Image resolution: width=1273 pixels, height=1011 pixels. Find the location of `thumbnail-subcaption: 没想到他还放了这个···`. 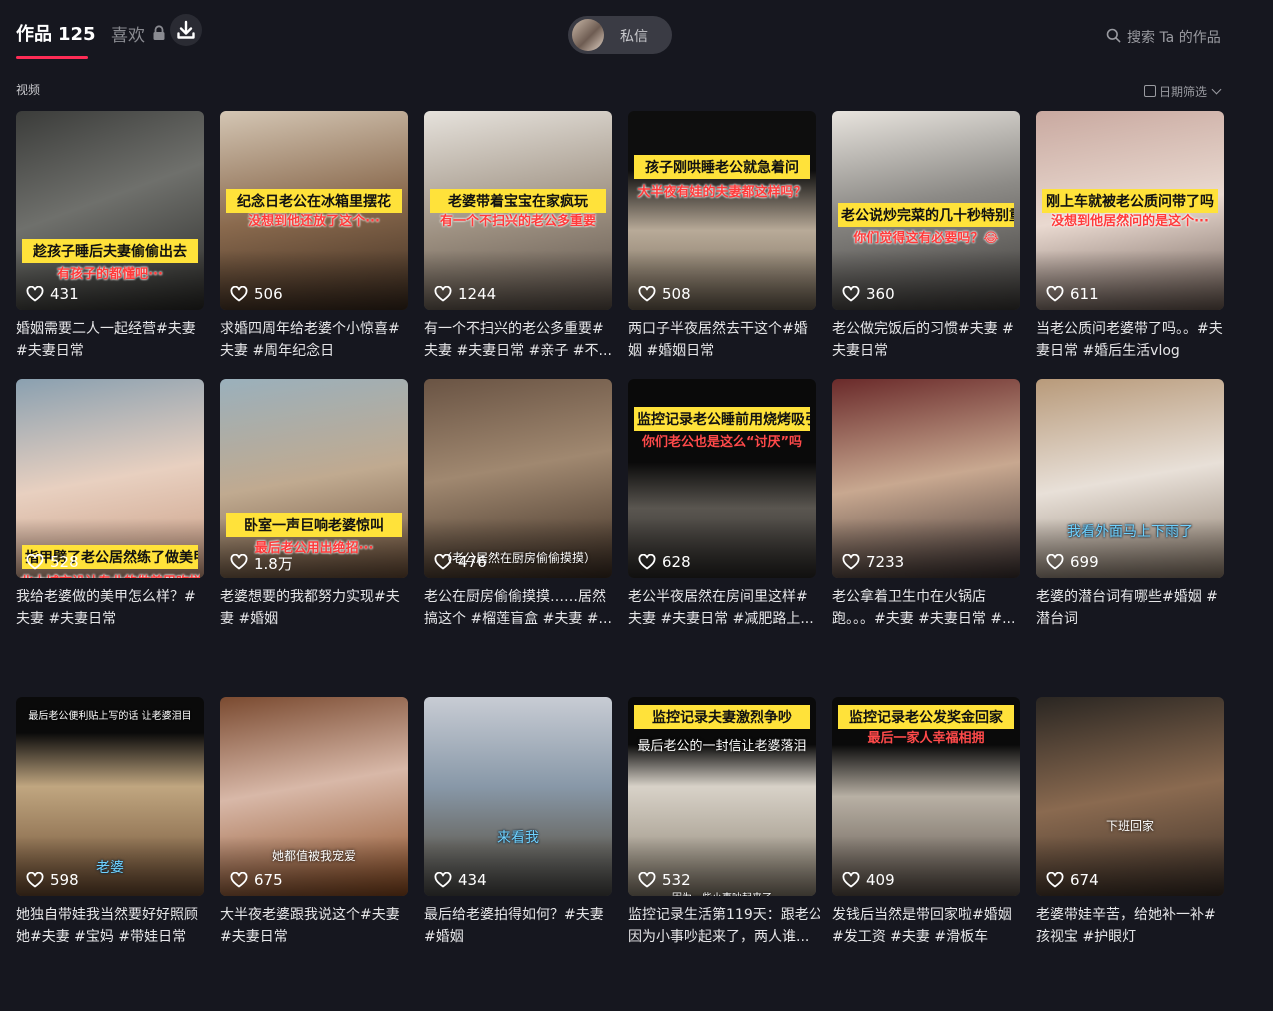

thumbnail-subcaption: 没想到他还放了这个··· is located at coordinates (314, 221).